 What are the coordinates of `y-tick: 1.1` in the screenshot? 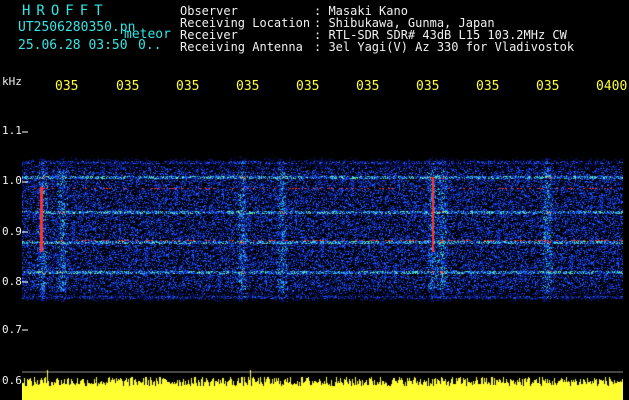 It's located at (12, 130).